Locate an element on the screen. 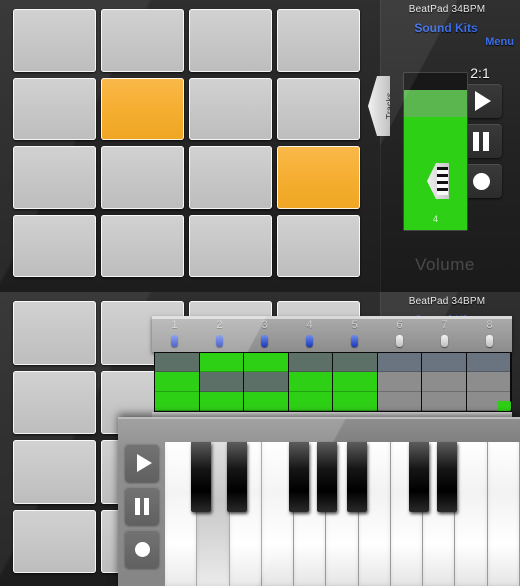 The height and width of the screenshot is (586, 520). sequencer-header: 1 2 3 4 5 6 7 8 is located at coordinates (332, 334).